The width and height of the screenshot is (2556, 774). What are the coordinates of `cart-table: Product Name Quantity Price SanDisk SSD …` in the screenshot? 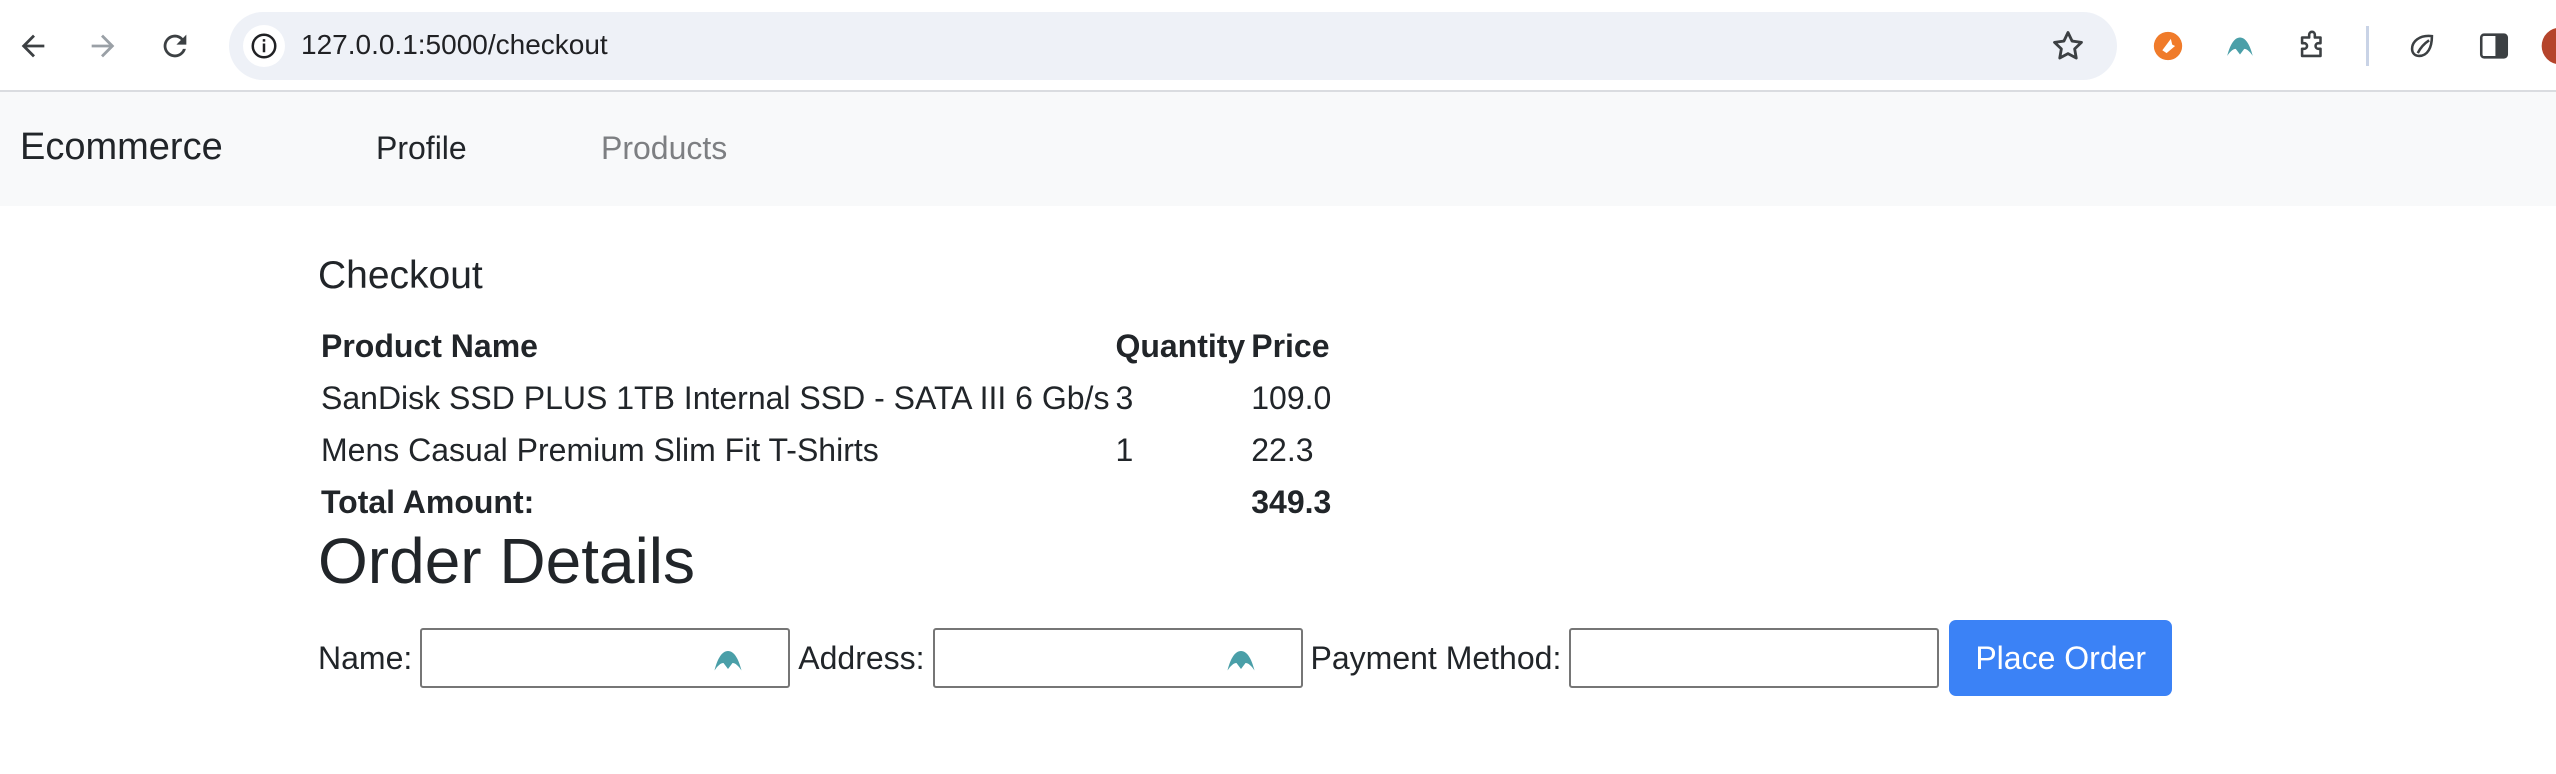 It's located at (826, 424).